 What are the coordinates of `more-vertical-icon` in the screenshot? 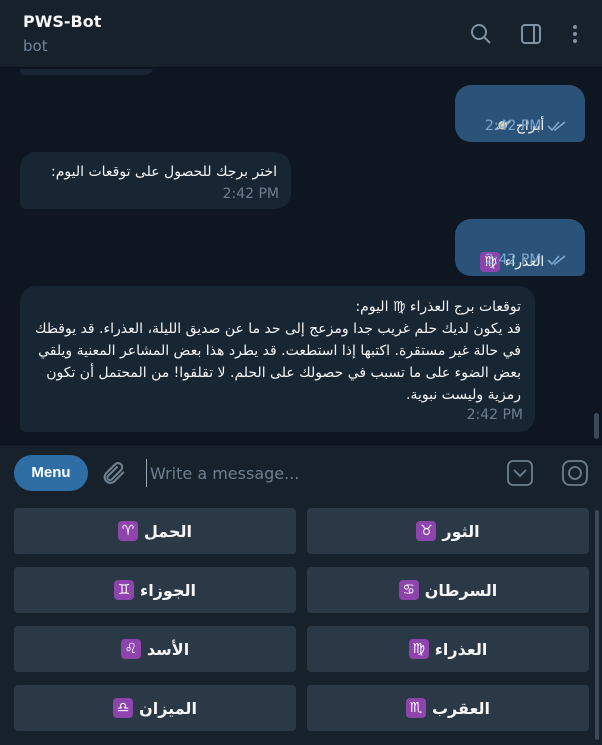 It's located at (575, 34).